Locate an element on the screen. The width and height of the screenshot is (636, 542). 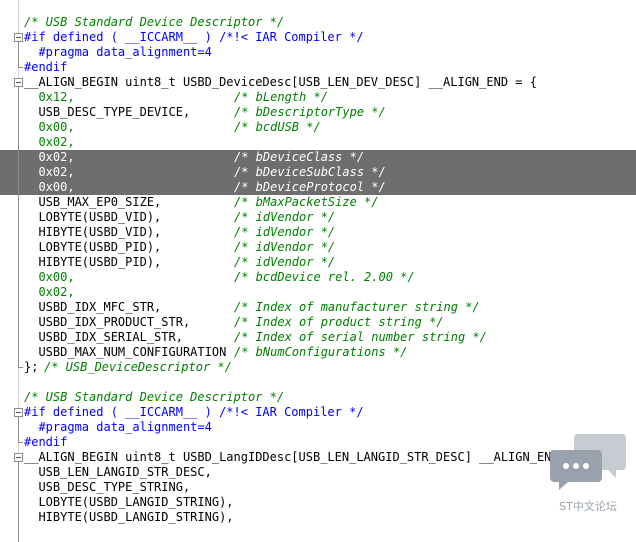
code-text: USBD_IDX_SERIAL_STR, is located at coordinates (103, 337).